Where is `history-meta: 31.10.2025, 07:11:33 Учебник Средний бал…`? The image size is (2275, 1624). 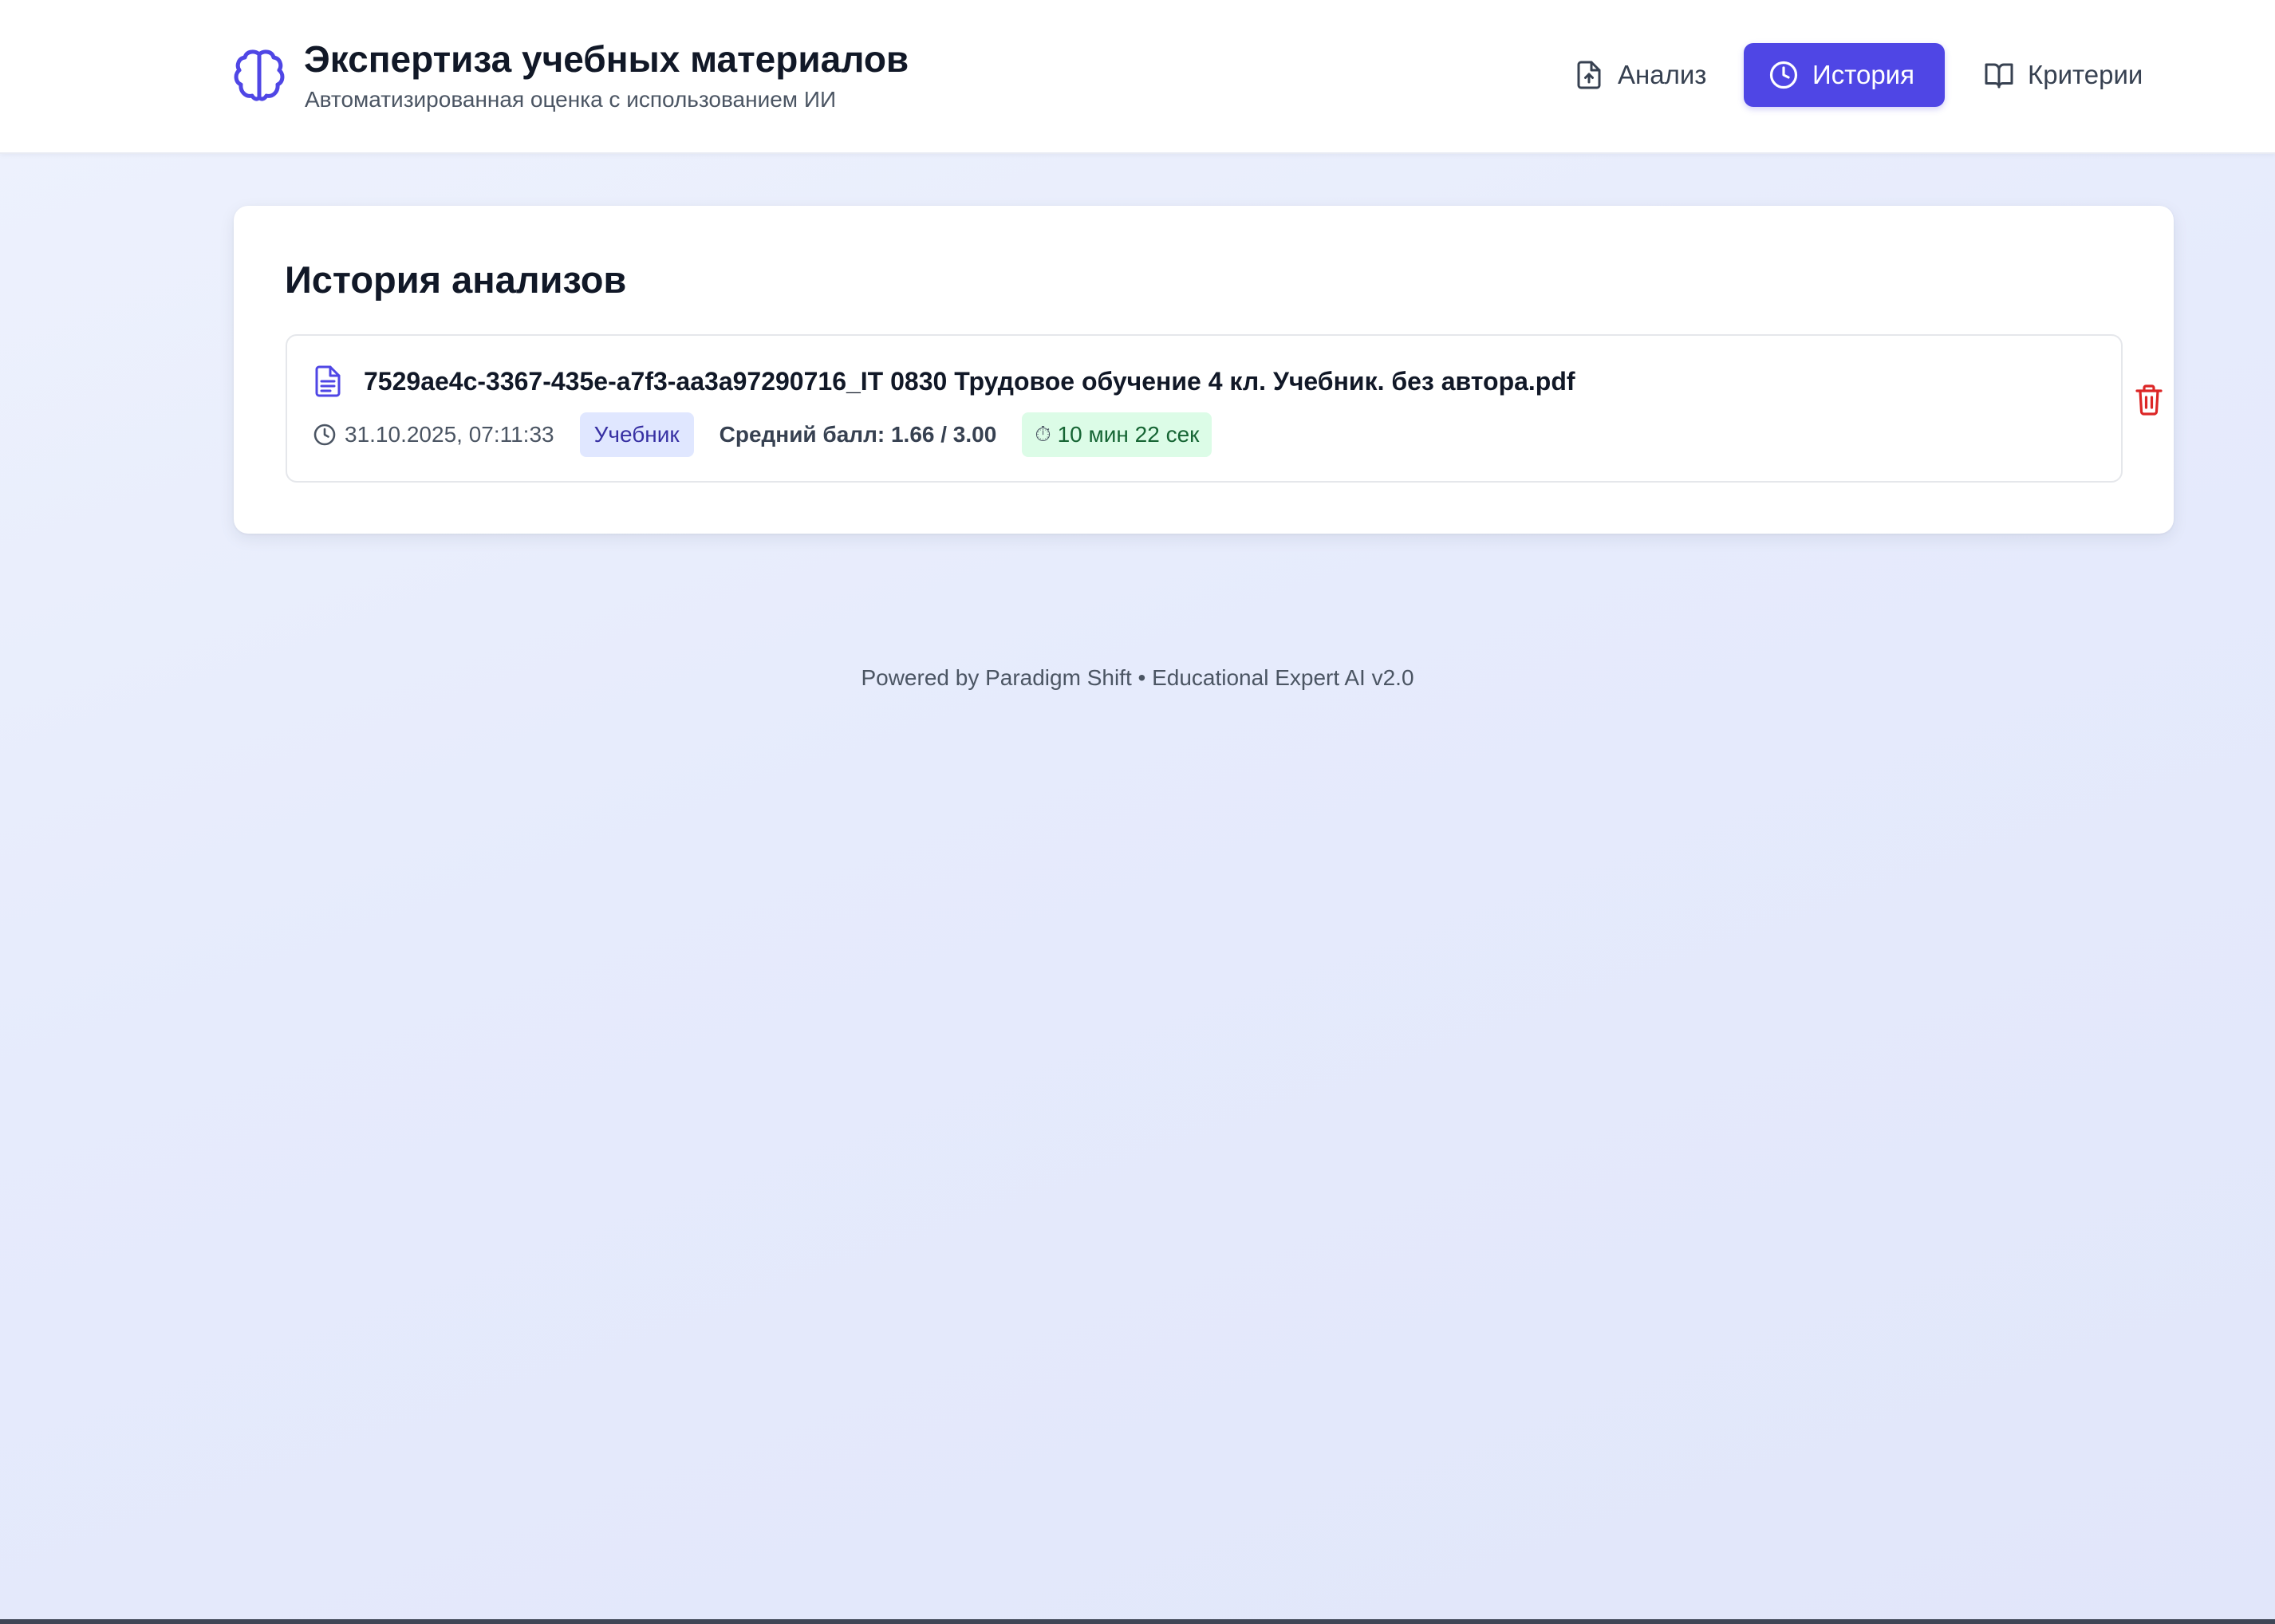 history-meta: 31.10.2025, 07:11:33 Учебник Средний бал… is located at coordinates (762, 435).